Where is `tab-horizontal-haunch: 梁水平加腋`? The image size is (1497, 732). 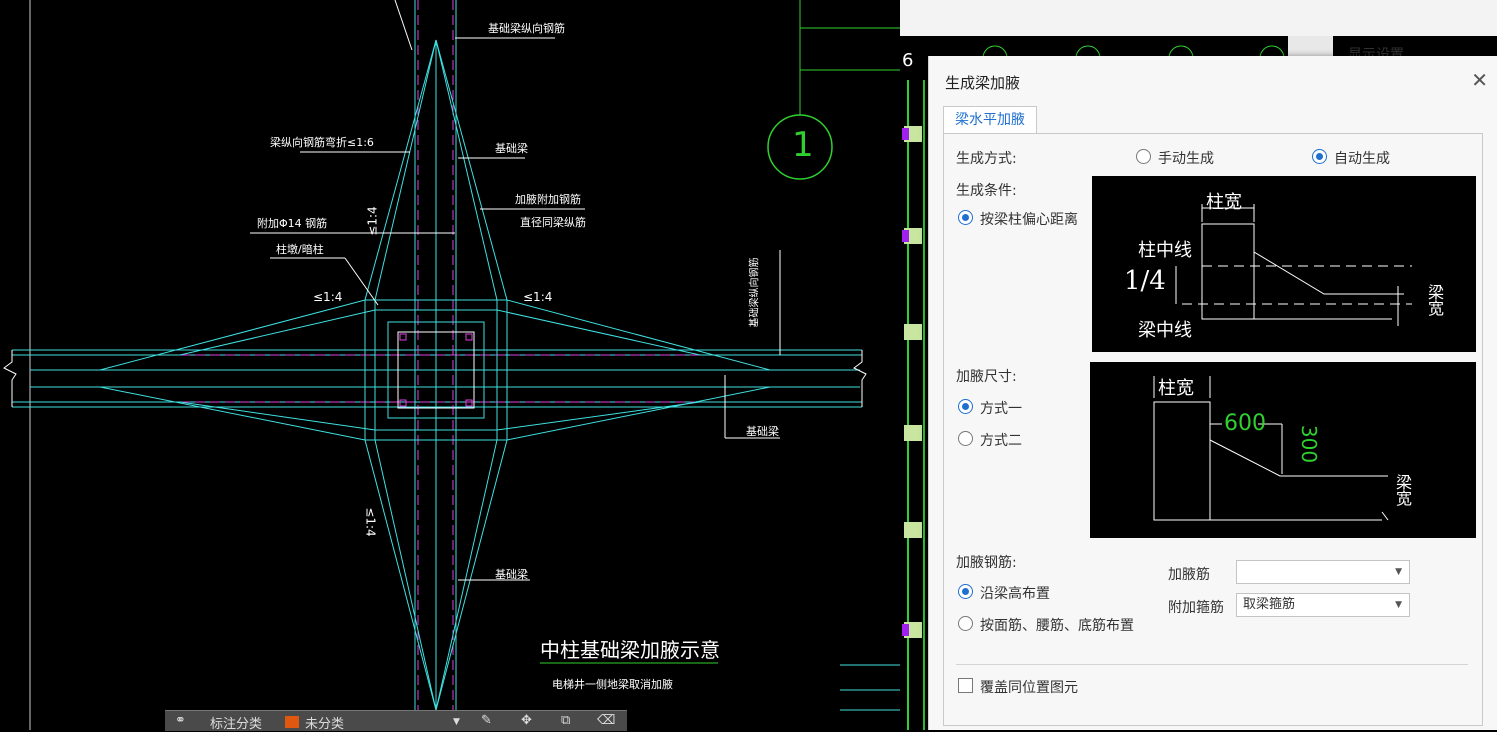
tab-horizontal-haunch: 梁水平加腋 is located at coordinates (990, 119).